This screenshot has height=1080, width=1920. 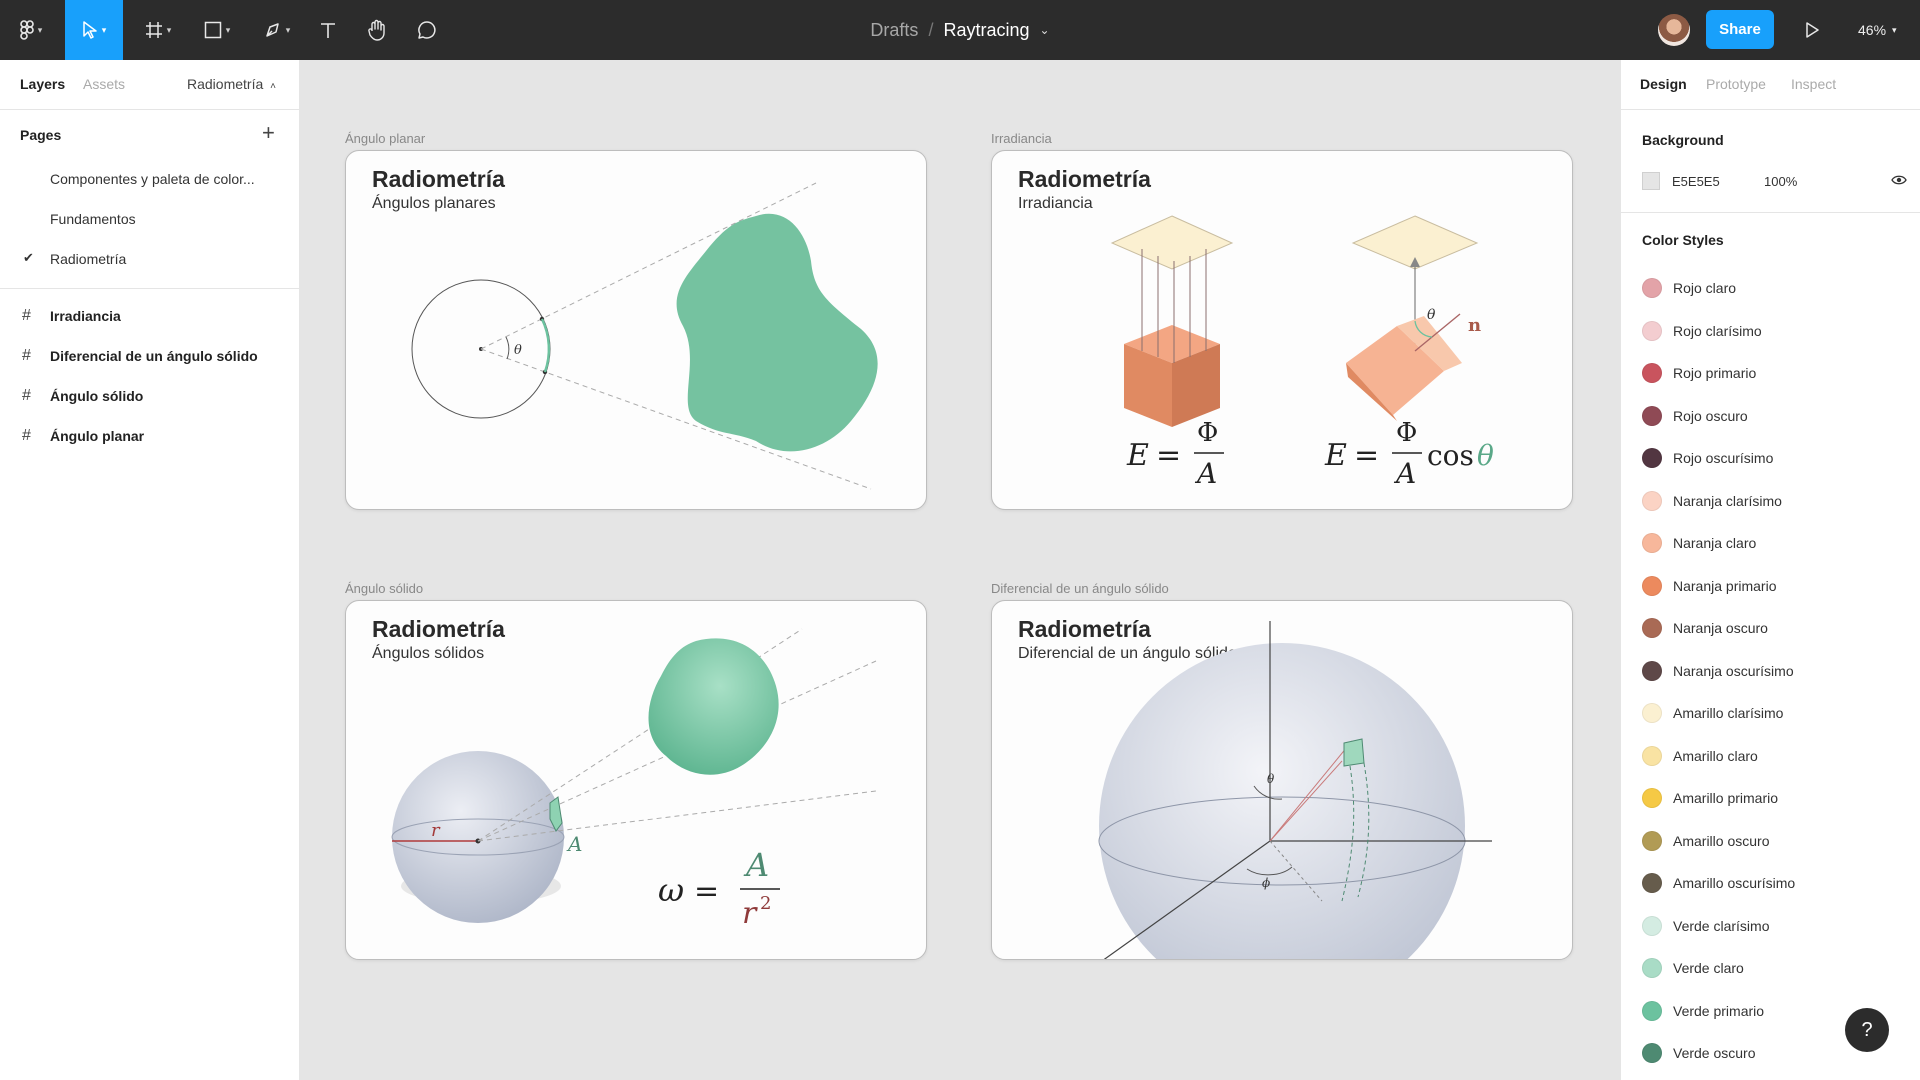 What do you see at coordinates (1700, 755) in the screenshot?
I see `color-style-item: Amarillo claro` at bounding box center [1700, 755].